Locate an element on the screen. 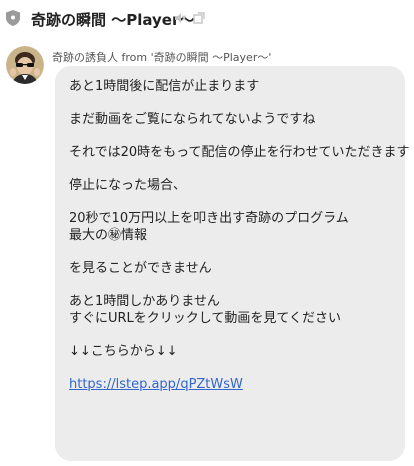 The width and height of the screenshot is (414, 466). message-line: すぐにURLをクリックして動画を見てください is located at coordinates (205, 318).